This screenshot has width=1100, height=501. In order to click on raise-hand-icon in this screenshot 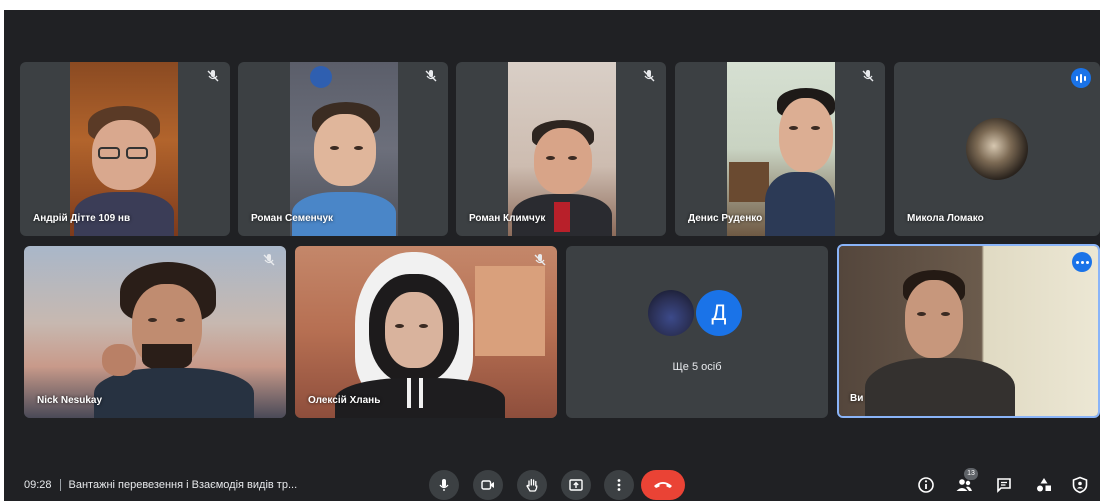, I will do `click(532, 485)`.